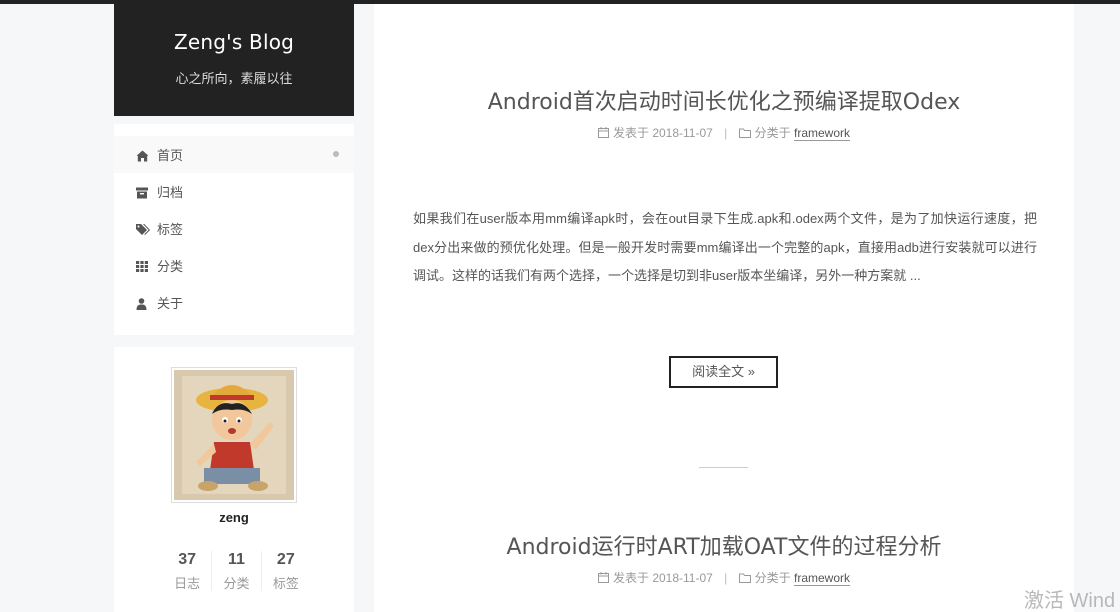 This screenshot has height=612, width=1120. I want to click on site-subtitle: 心之所向，素履以往, so click(234, 78).